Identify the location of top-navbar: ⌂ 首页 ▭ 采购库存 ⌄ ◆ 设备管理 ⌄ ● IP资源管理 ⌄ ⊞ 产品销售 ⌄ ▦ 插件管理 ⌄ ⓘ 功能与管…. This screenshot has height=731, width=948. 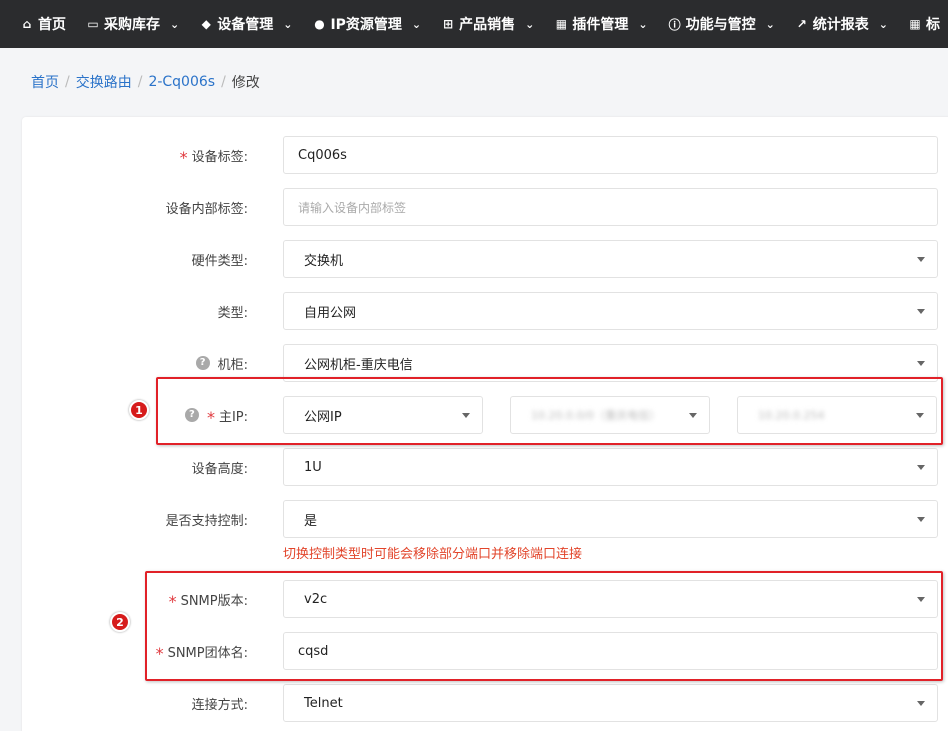
(474, 24).